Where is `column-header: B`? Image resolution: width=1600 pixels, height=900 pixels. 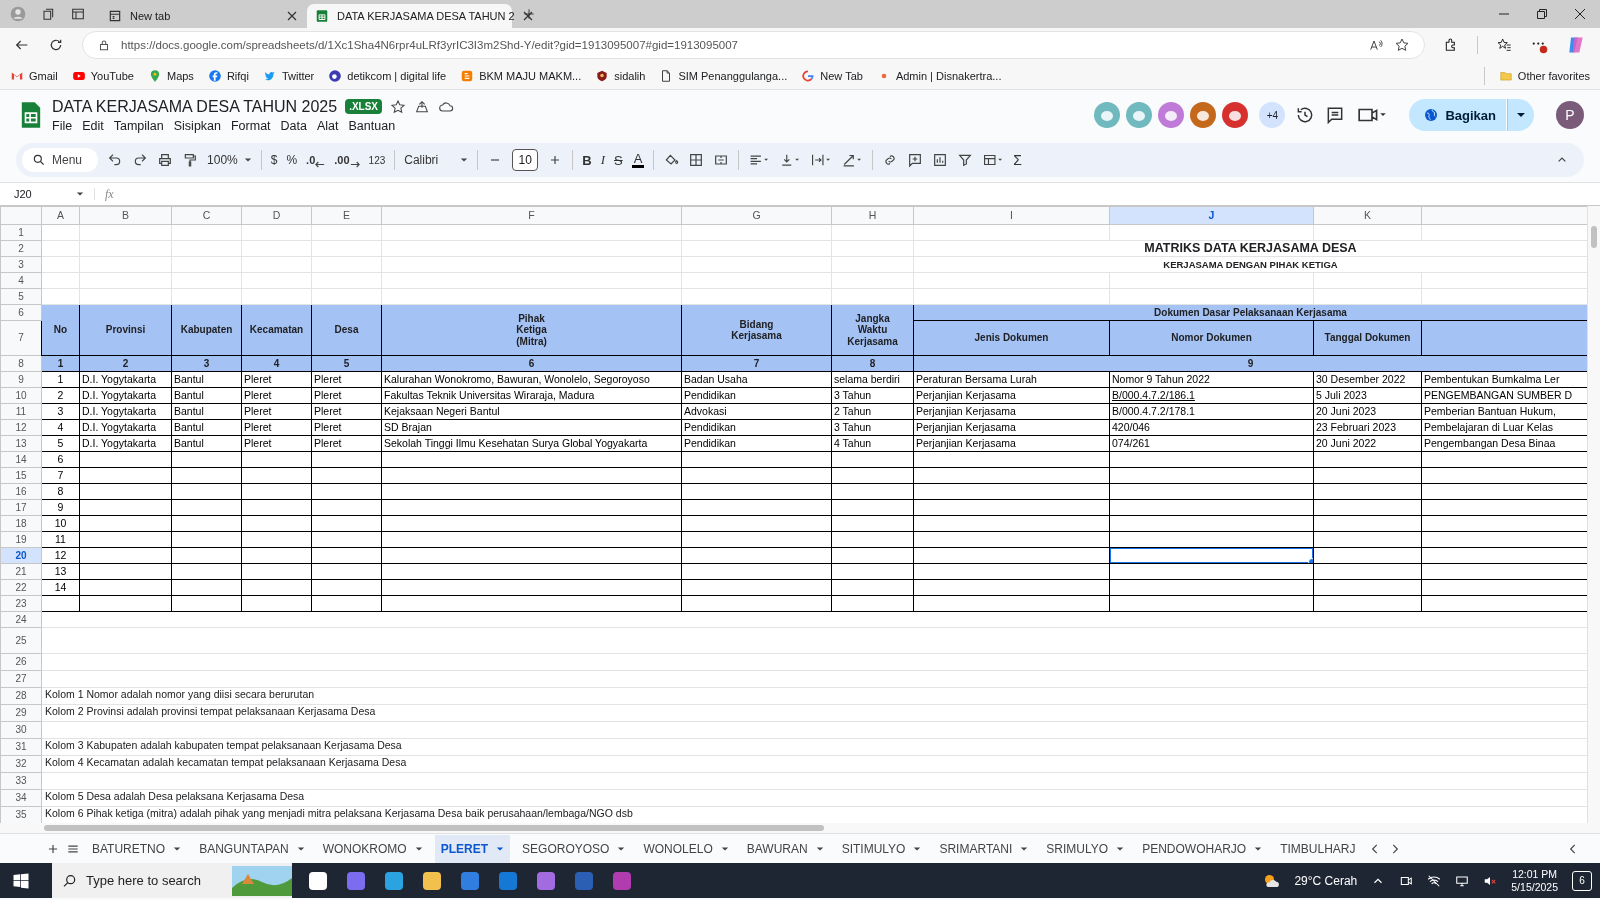
column-header: B is located at coordinates (125, 215).